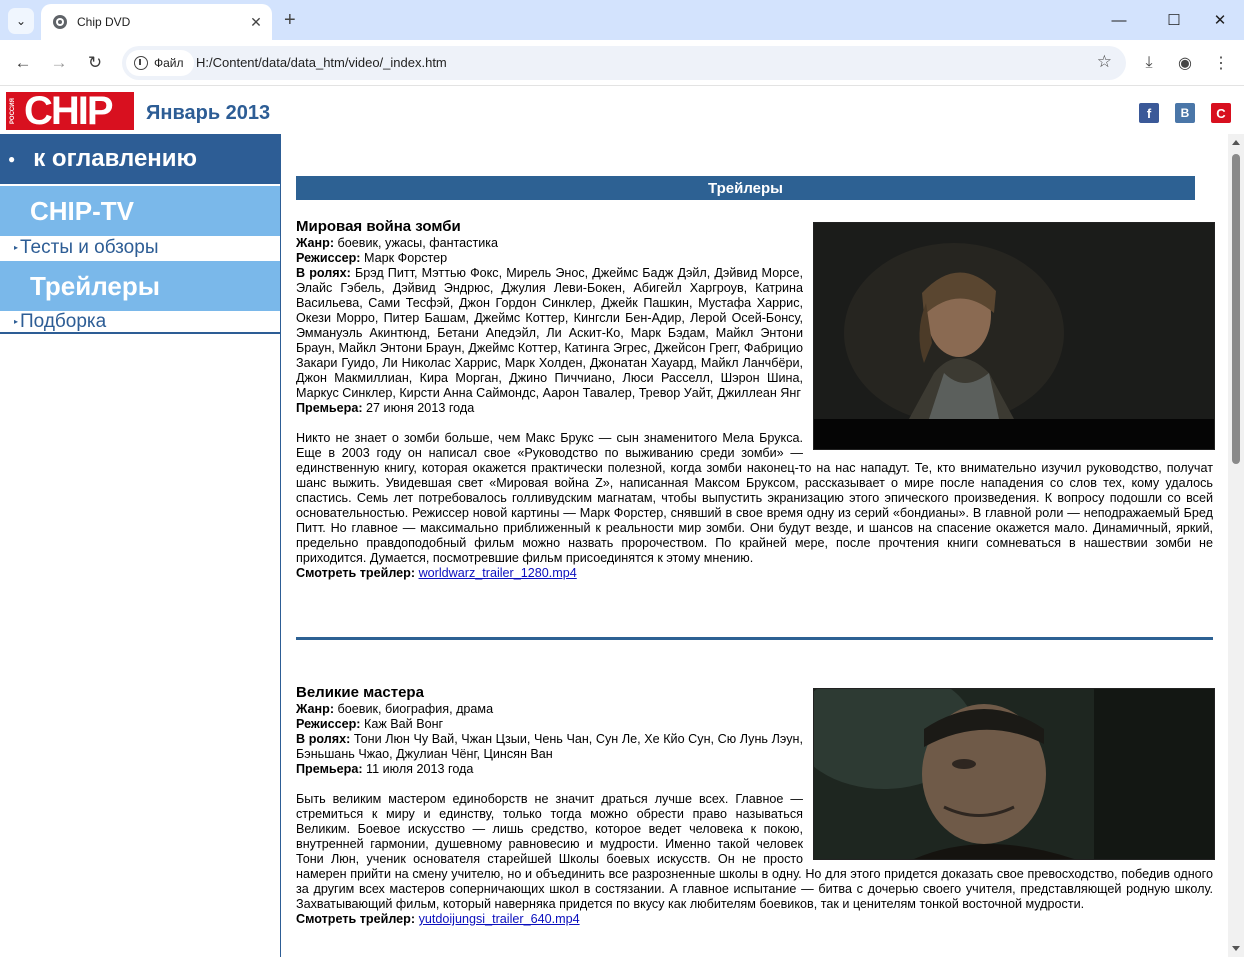 This screenshot has height=957, width=1244. Describe the element at coordinates (1104, 62) in the screenshot. I see `bookmark-star-icon: ☆` at that location.